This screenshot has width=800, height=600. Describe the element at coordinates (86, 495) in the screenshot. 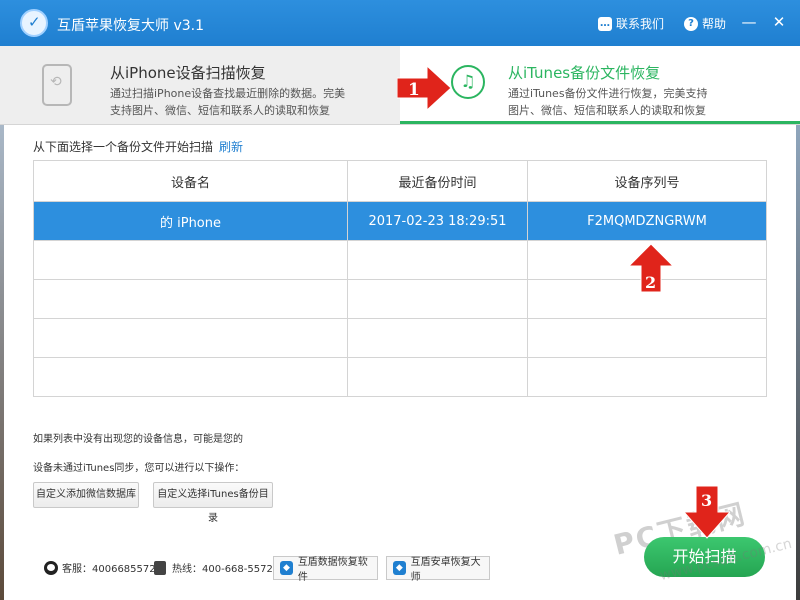

I see `add-wechat-db-button: 自定义添加微信数据库` at that location.